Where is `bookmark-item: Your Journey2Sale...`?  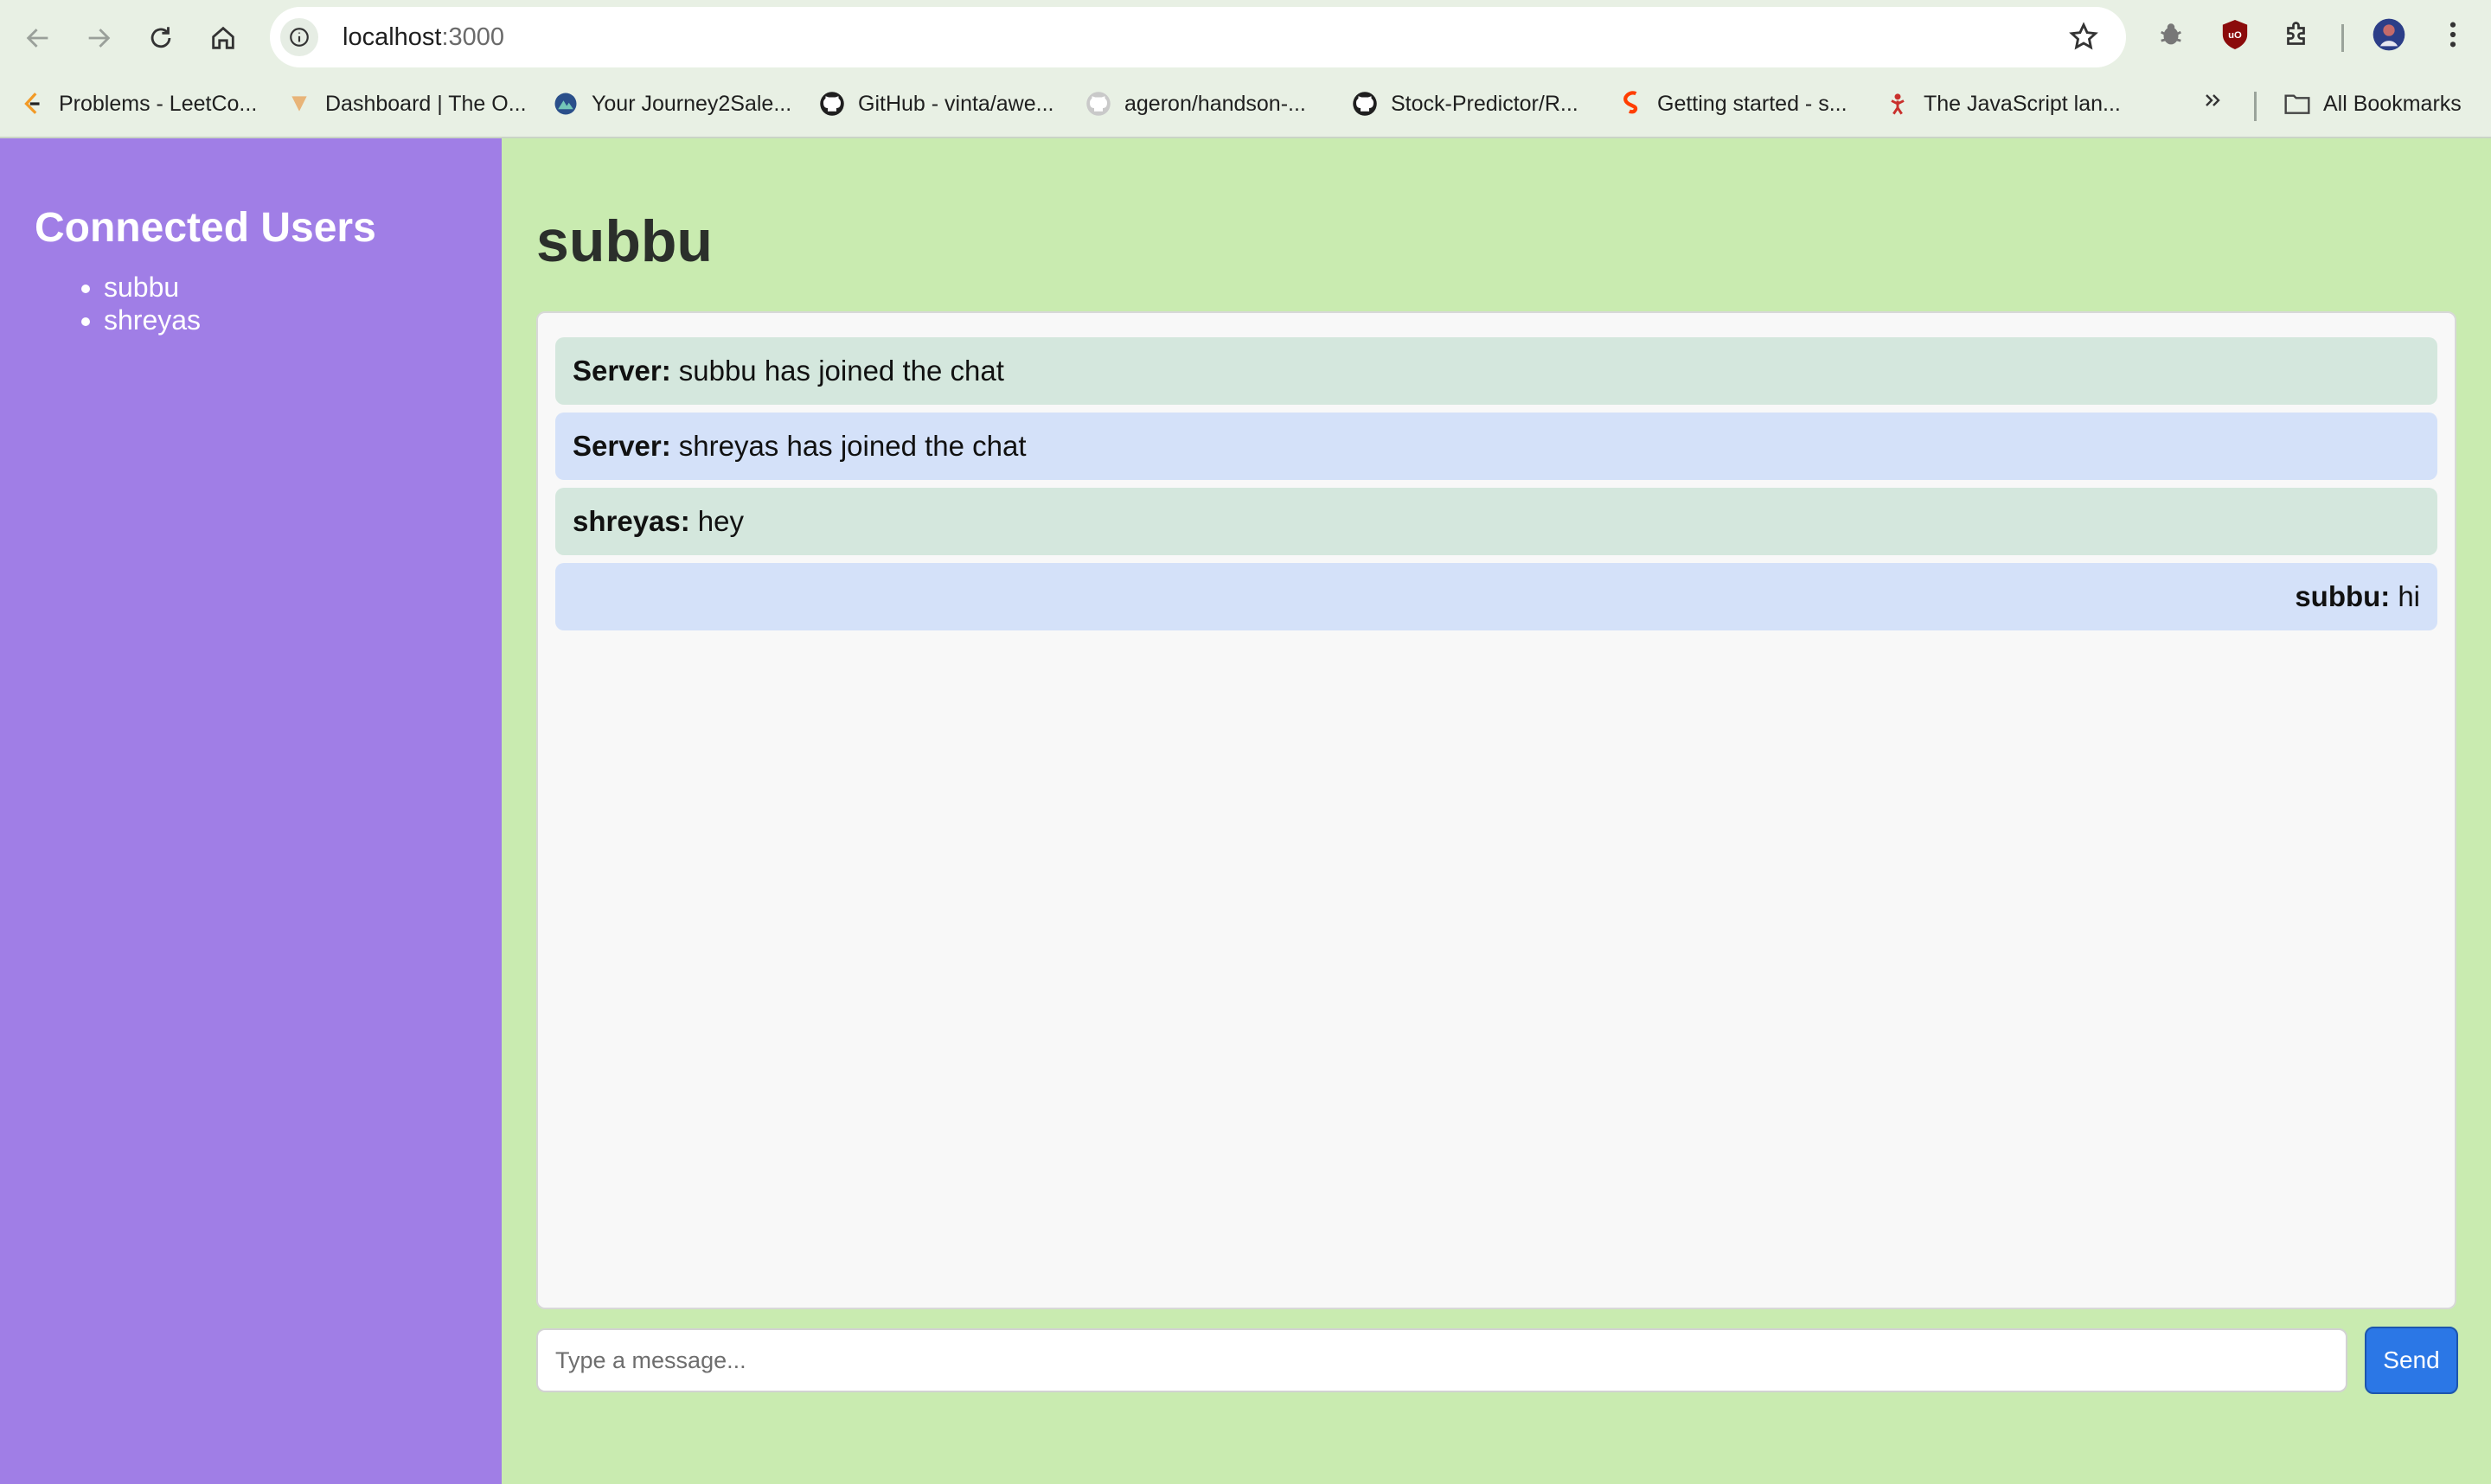 bookmark-item: Your Journey2Sale... is located at coordinates (671, 104).